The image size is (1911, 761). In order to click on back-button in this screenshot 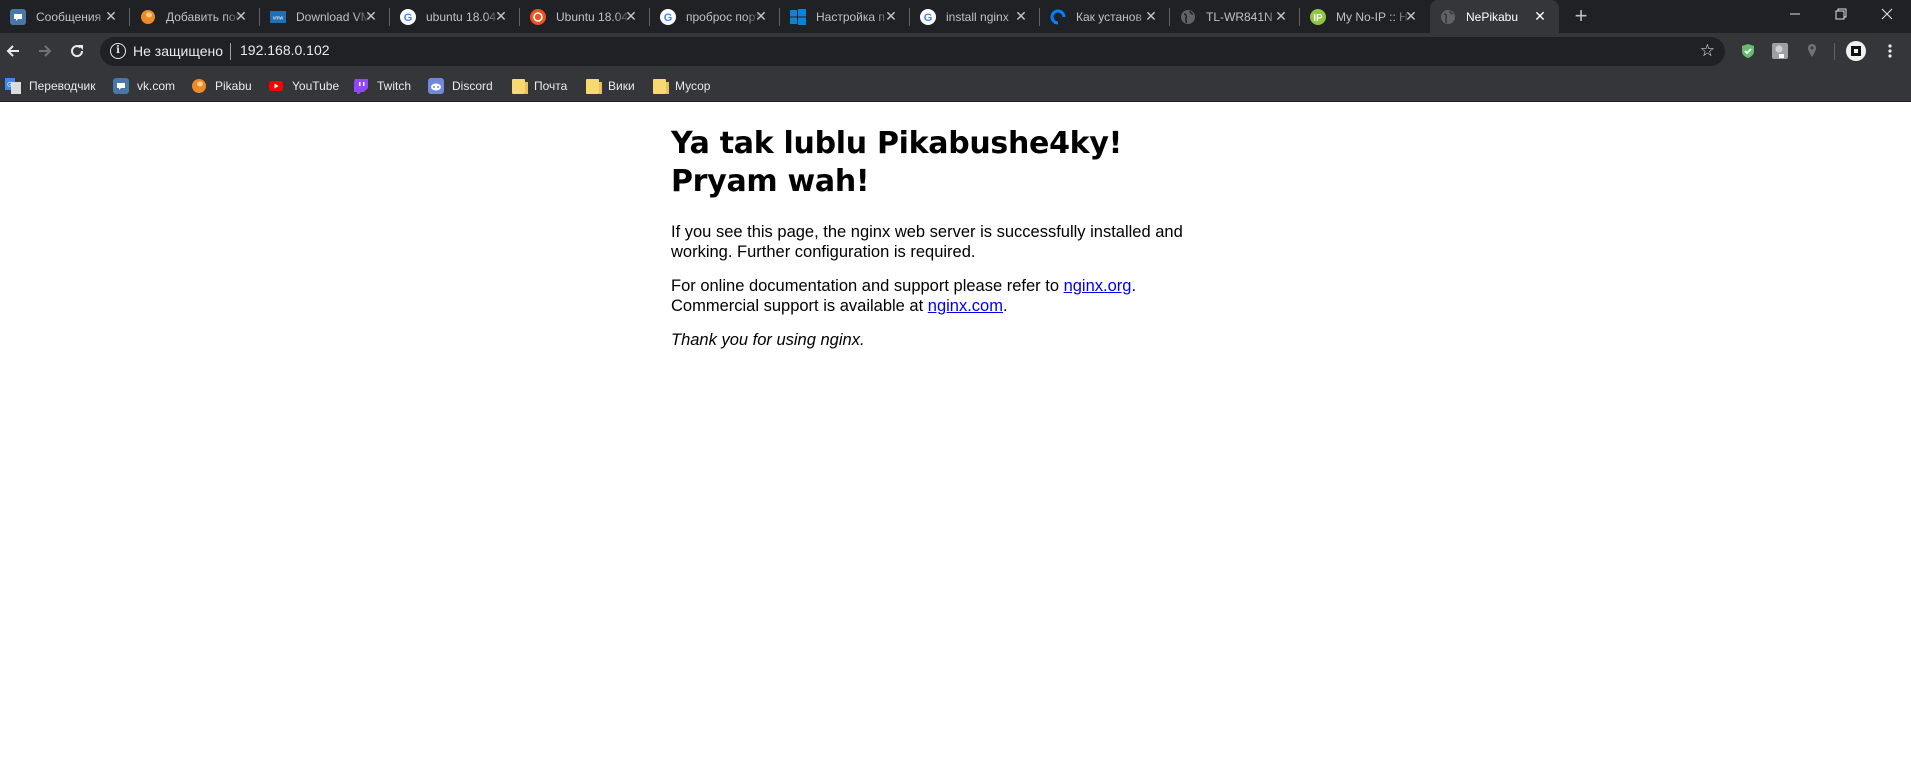, I will do `click(13, 51)`.